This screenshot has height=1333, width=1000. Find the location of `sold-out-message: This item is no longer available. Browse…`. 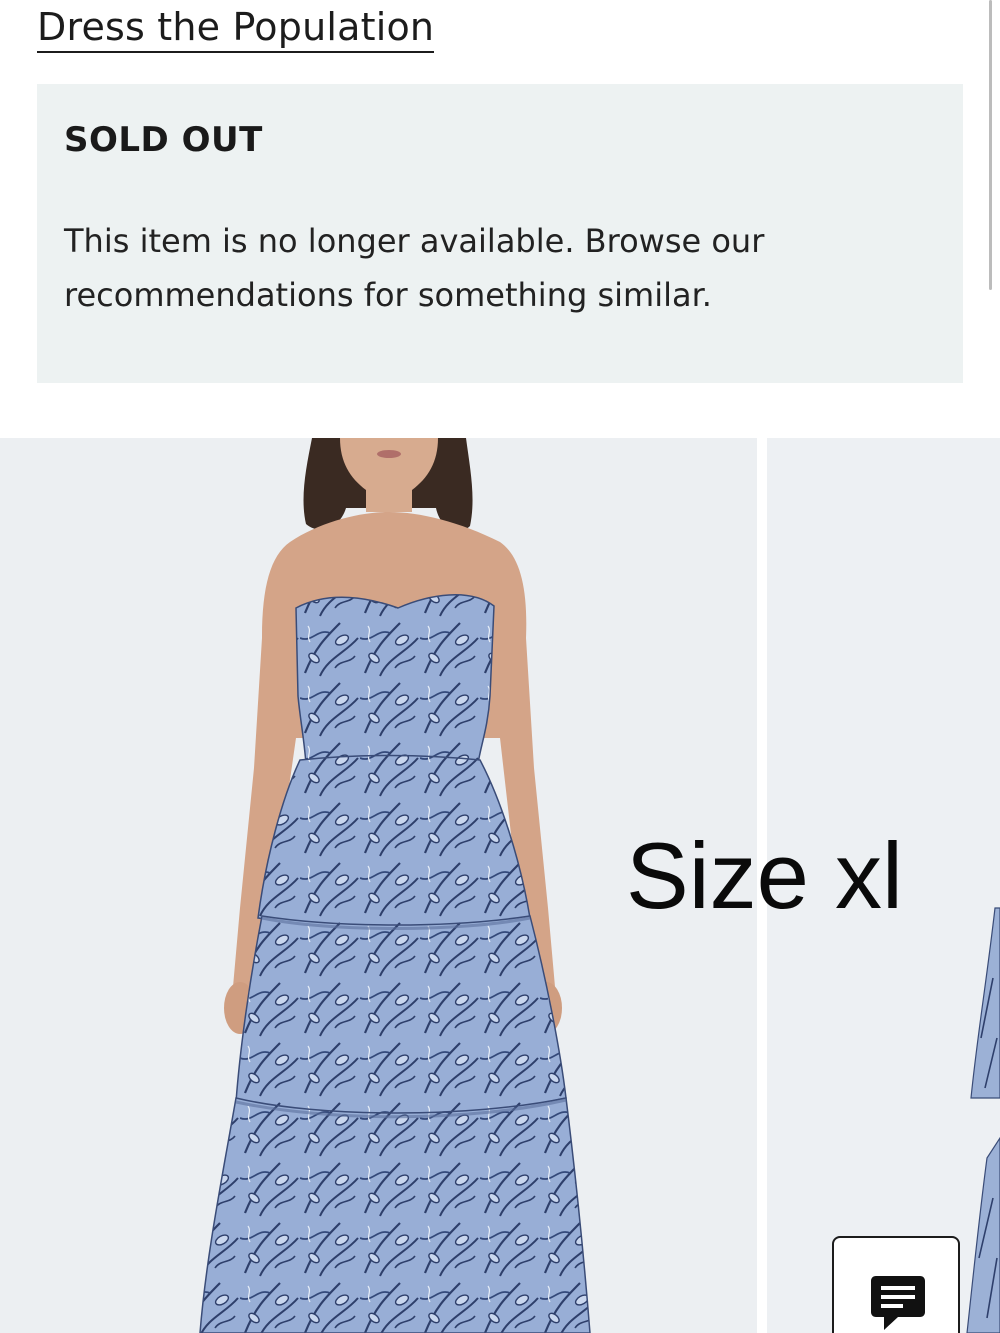

sold-out-message: This item is no longer available. Browse… is located at coordinates (414, 268).